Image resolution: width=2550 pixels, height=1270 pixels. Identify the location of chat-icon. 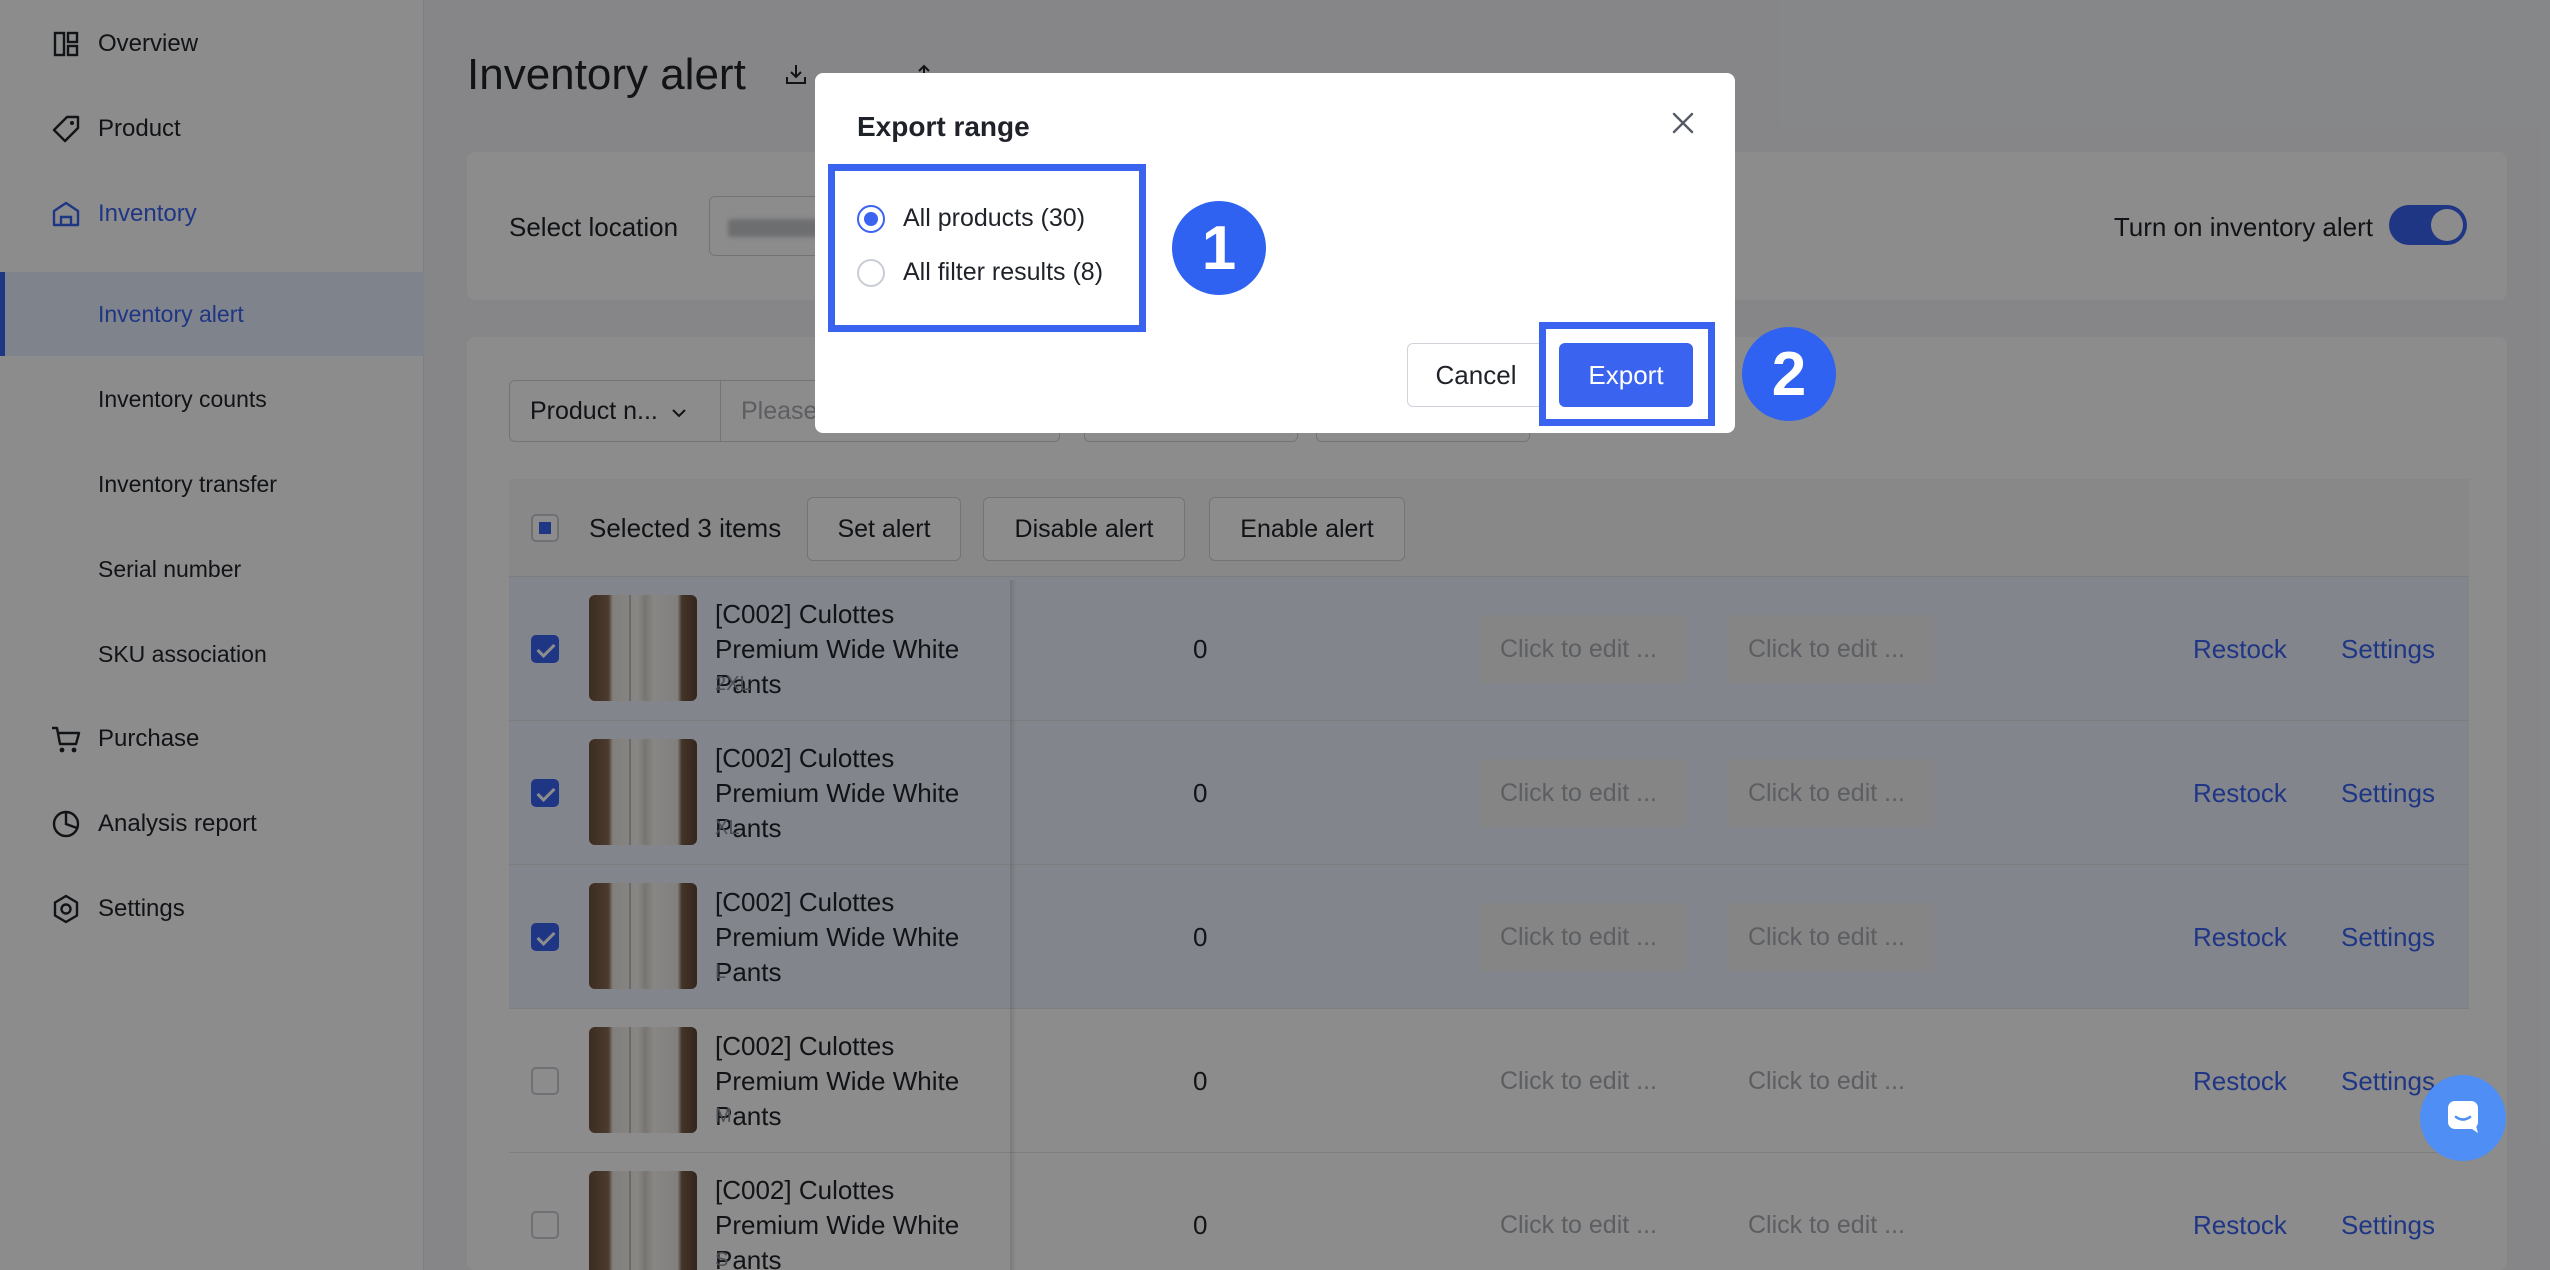
(2463, 1118).